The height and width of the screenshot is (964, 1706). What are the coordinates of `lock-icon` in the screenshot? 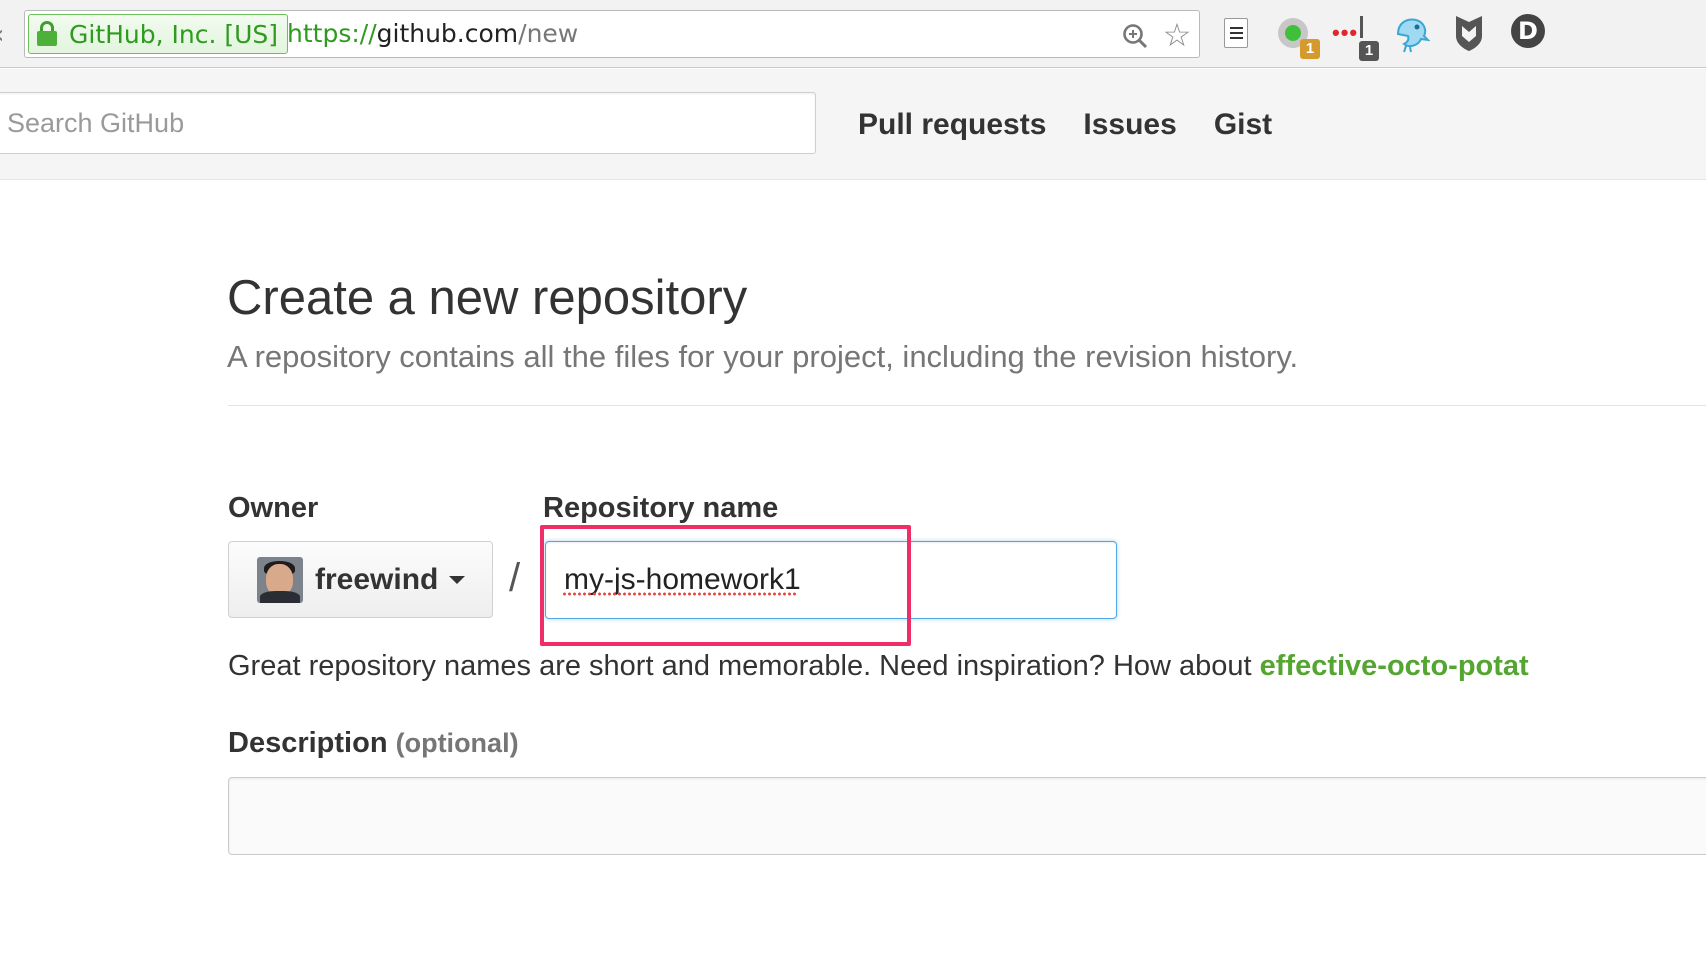 It's located at (47, 34).